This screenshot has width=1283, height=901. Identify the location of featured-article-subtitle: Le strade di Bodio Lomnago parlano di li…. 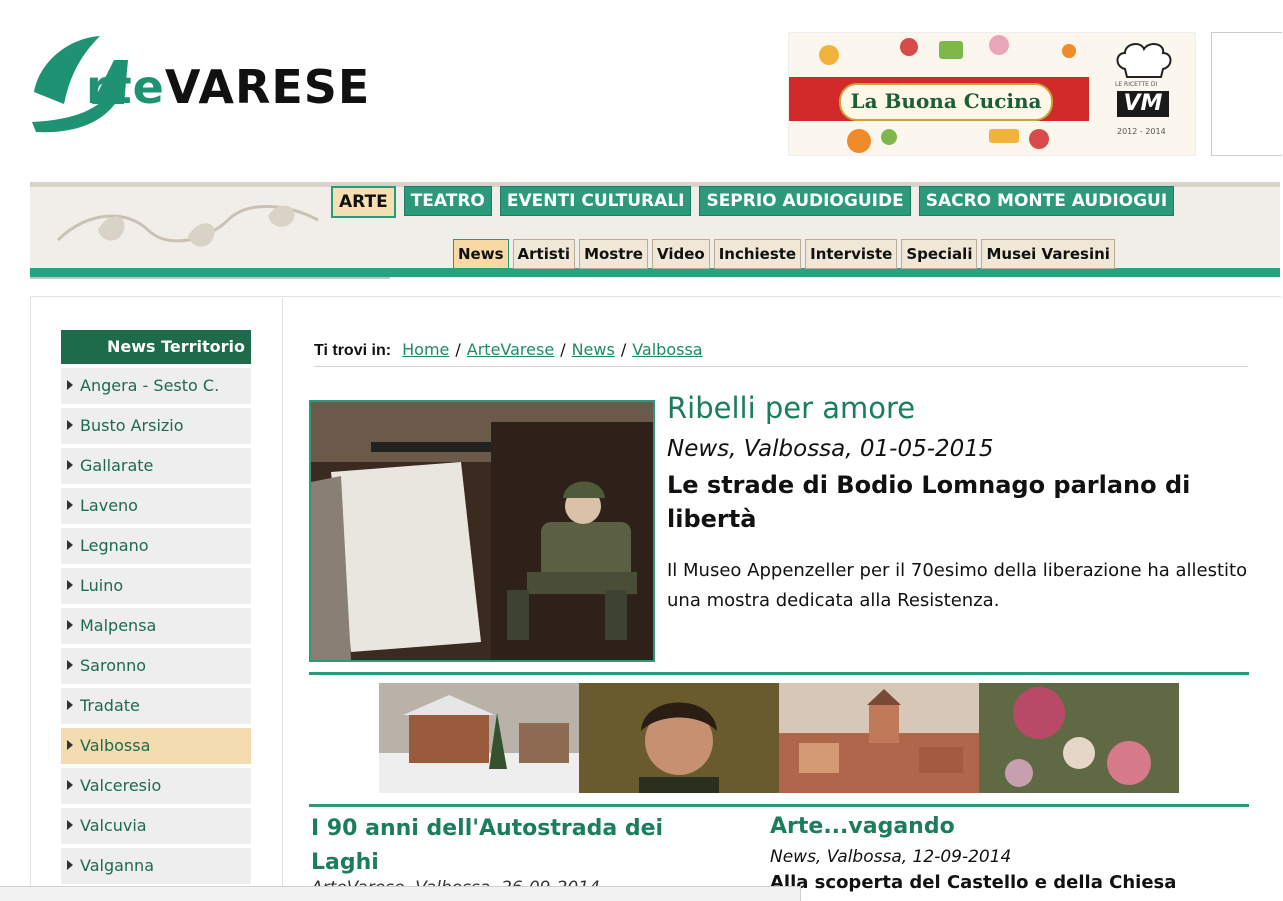
(929, 502).